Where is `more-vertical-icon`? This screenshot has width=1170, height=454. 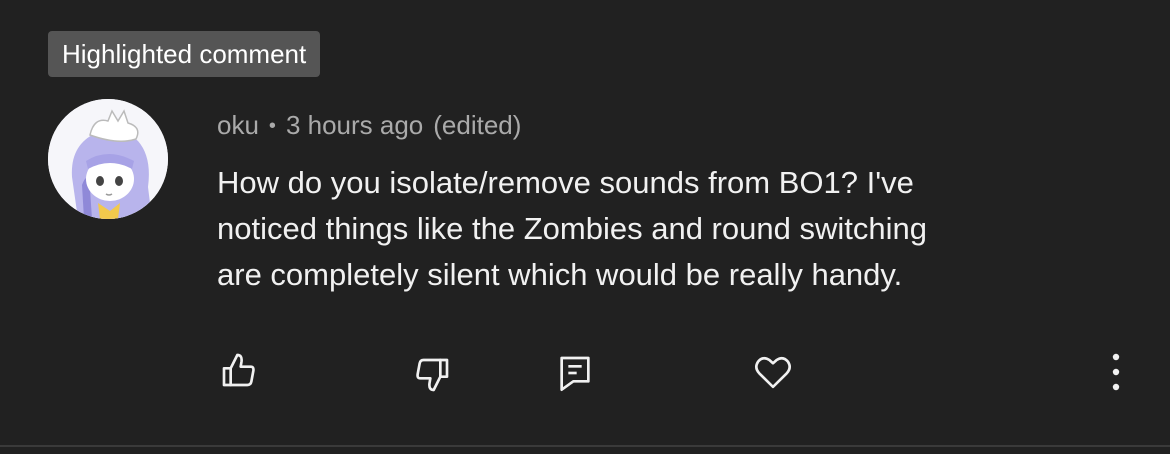 more-vertical-icon is located at coordinates (1116, 372).